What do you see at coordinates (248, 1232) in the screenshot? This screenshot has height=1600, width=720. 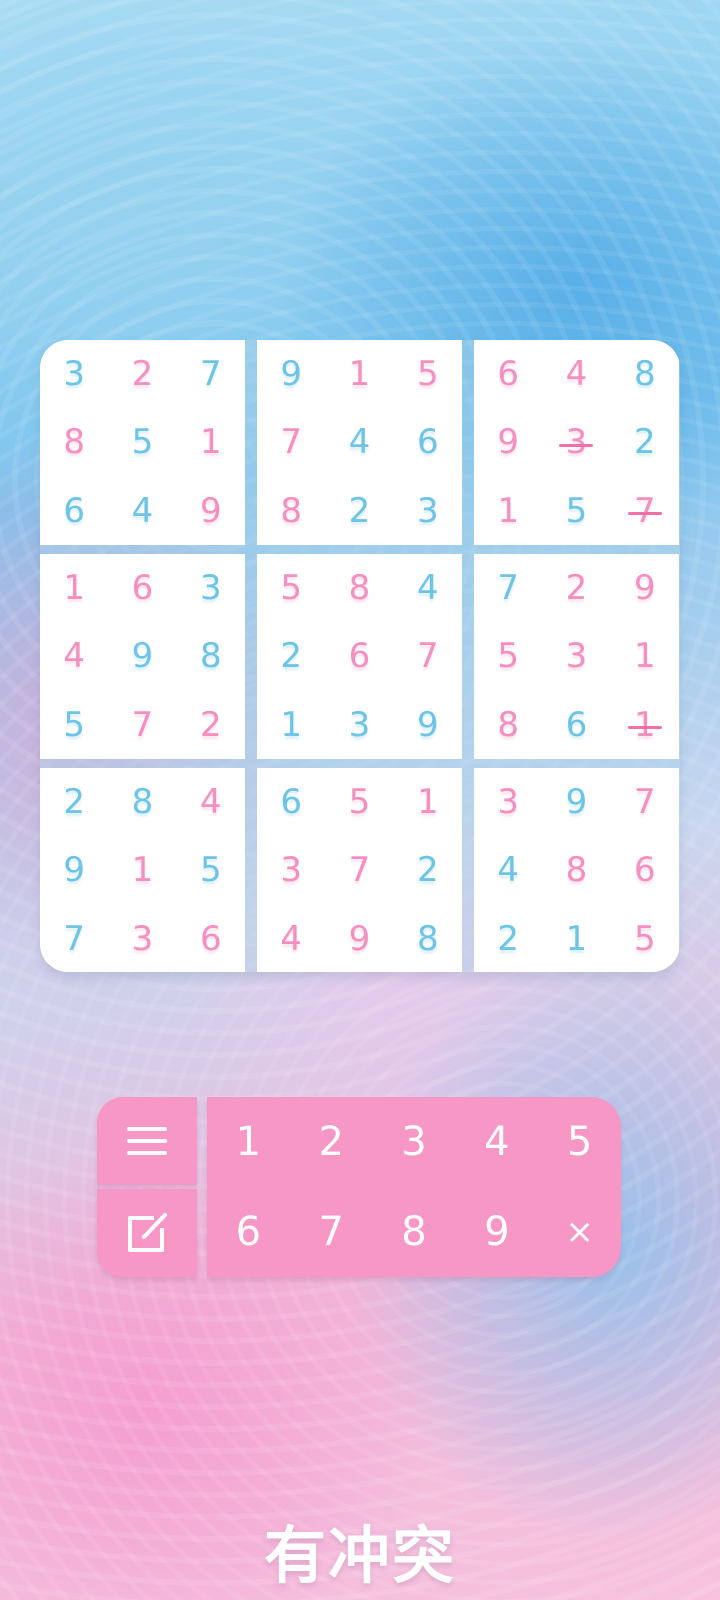 I see `digit-key-6: 6` at bounding box center [248, 1232].